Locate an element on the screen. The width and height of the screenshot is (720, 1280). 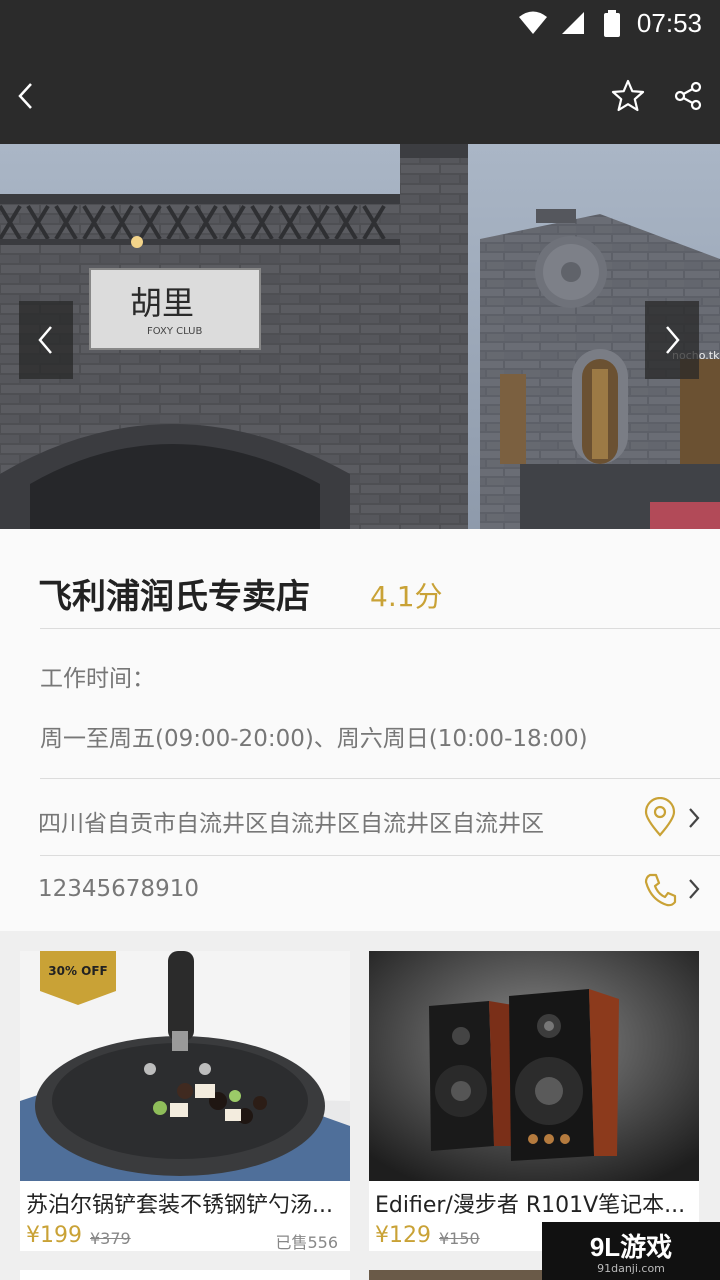
product-sold-count: 已售556 is located at coordinates (306, 1242).